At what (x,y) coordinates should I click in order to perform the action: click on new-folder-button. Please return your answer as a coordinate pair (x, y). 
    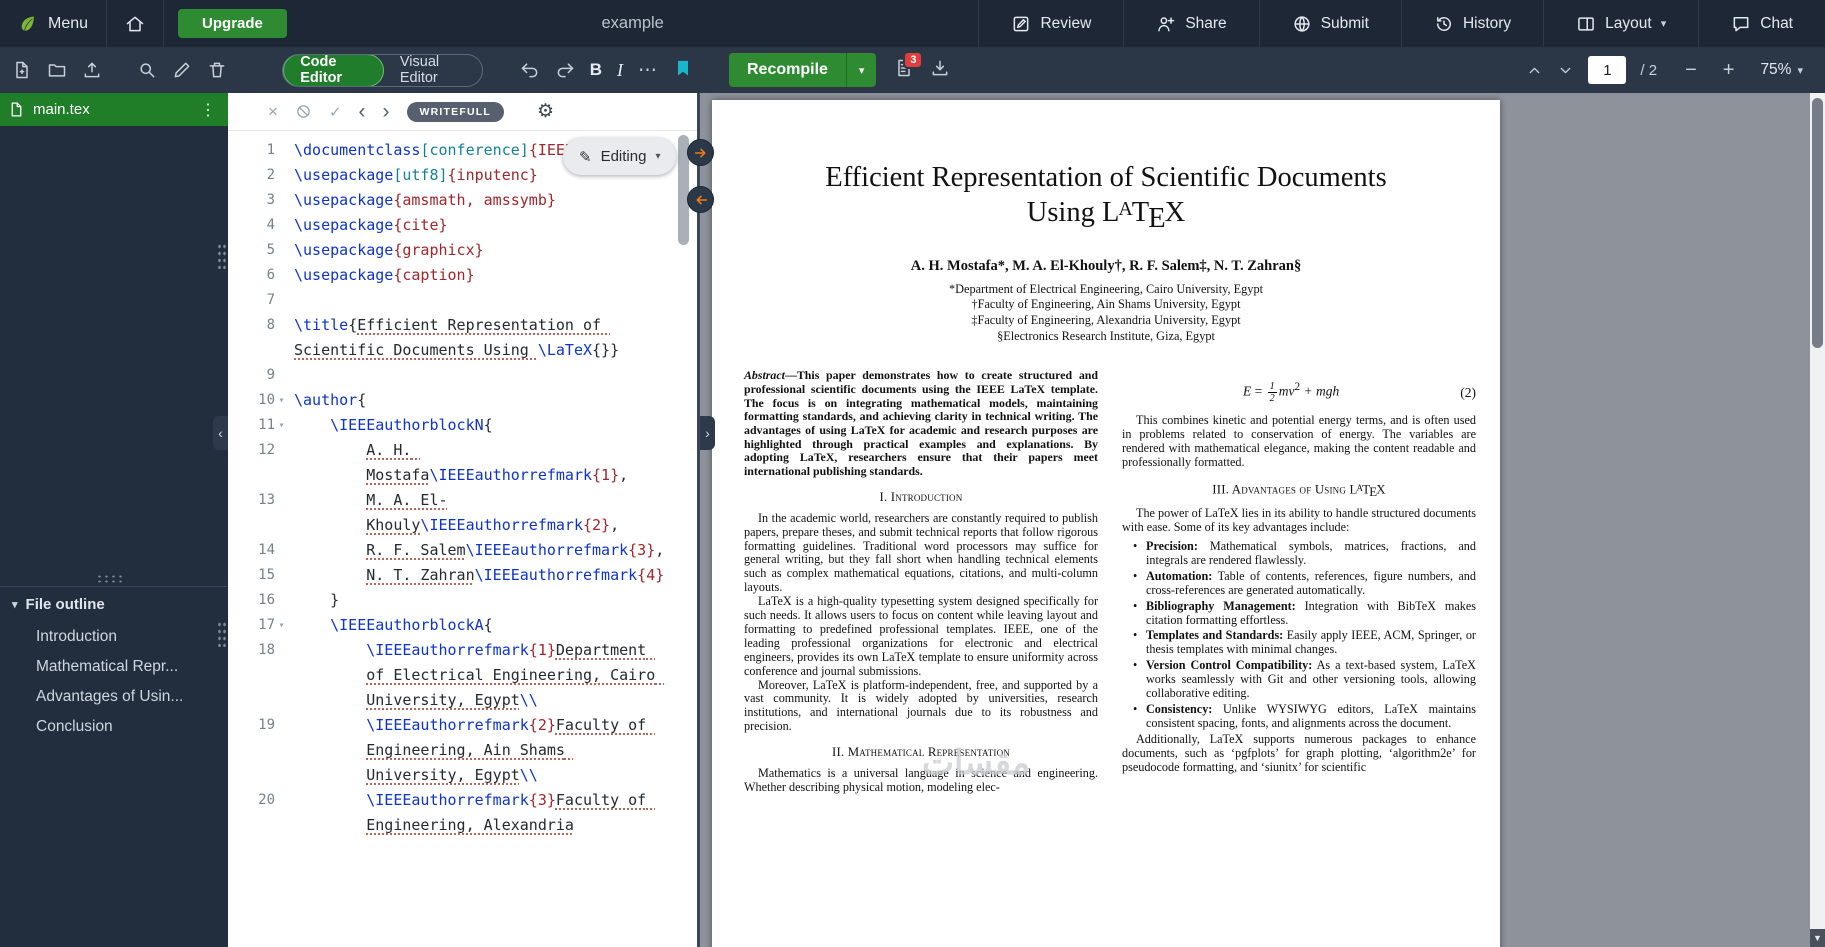
    Looking at the image, I should click on (57, 70).